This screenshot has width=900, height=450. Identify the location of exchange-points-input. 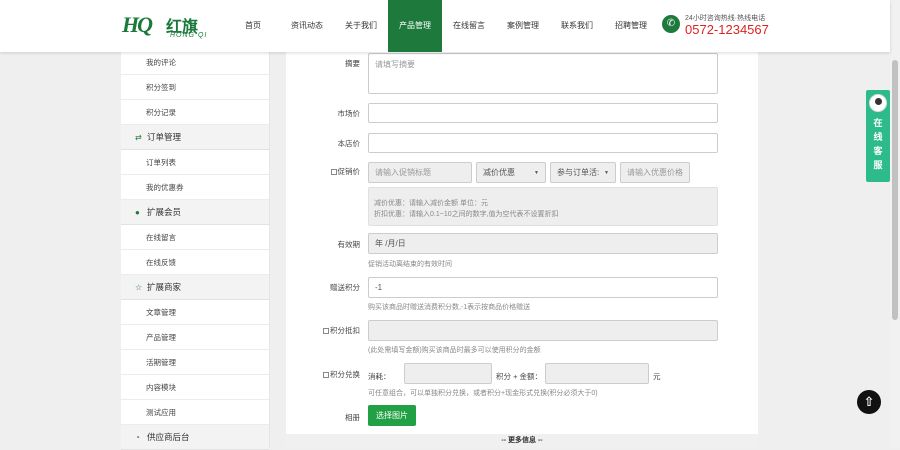
(448, 373).